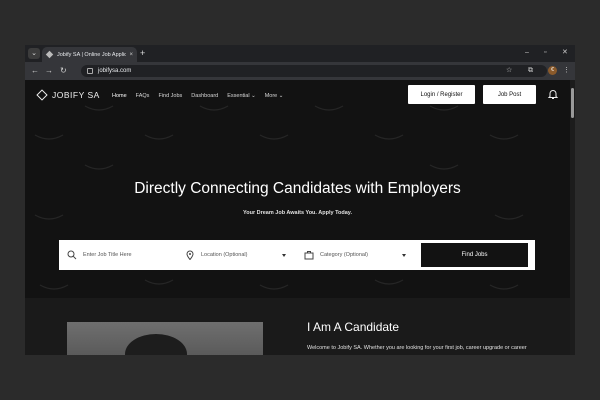  I want to click on nav-dashboard: Dashboard, so click(204, 96).